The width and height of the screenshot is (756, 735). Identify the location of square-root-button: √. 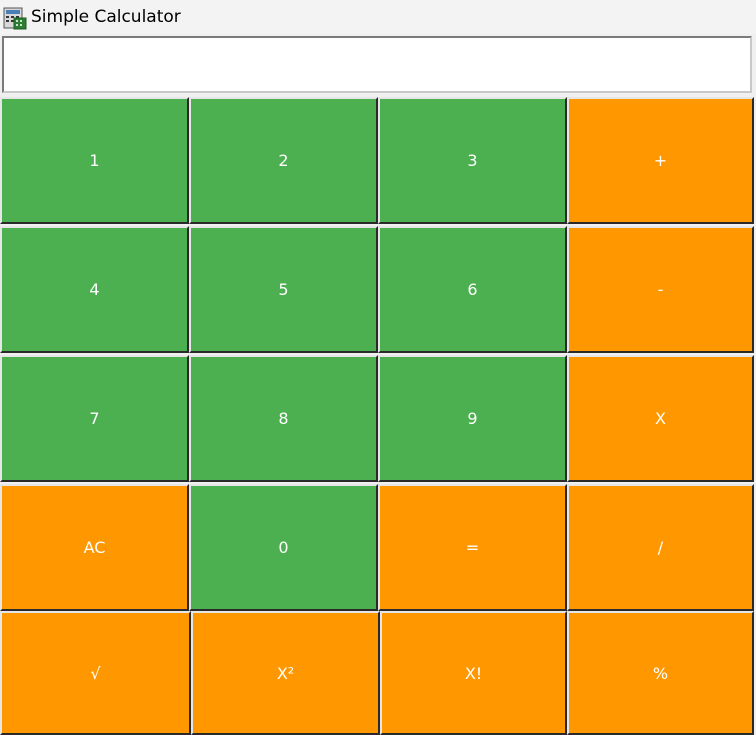
(95, 673).